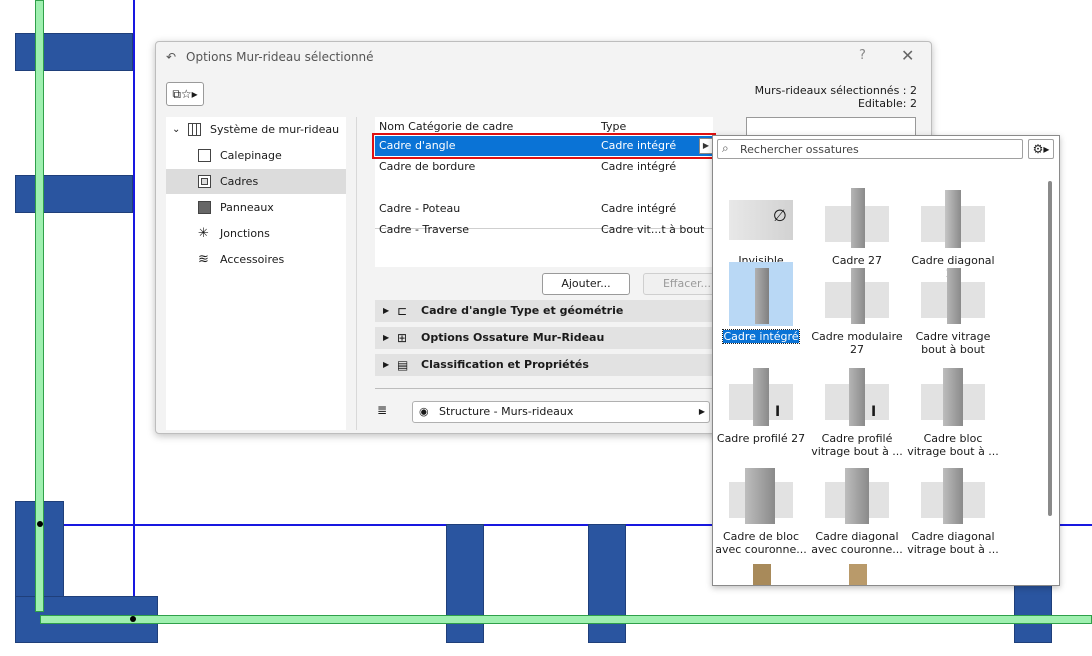 The width and height of the screenshot is (1092, 656). I want to click on close-button: ✕, so click(907, 55).